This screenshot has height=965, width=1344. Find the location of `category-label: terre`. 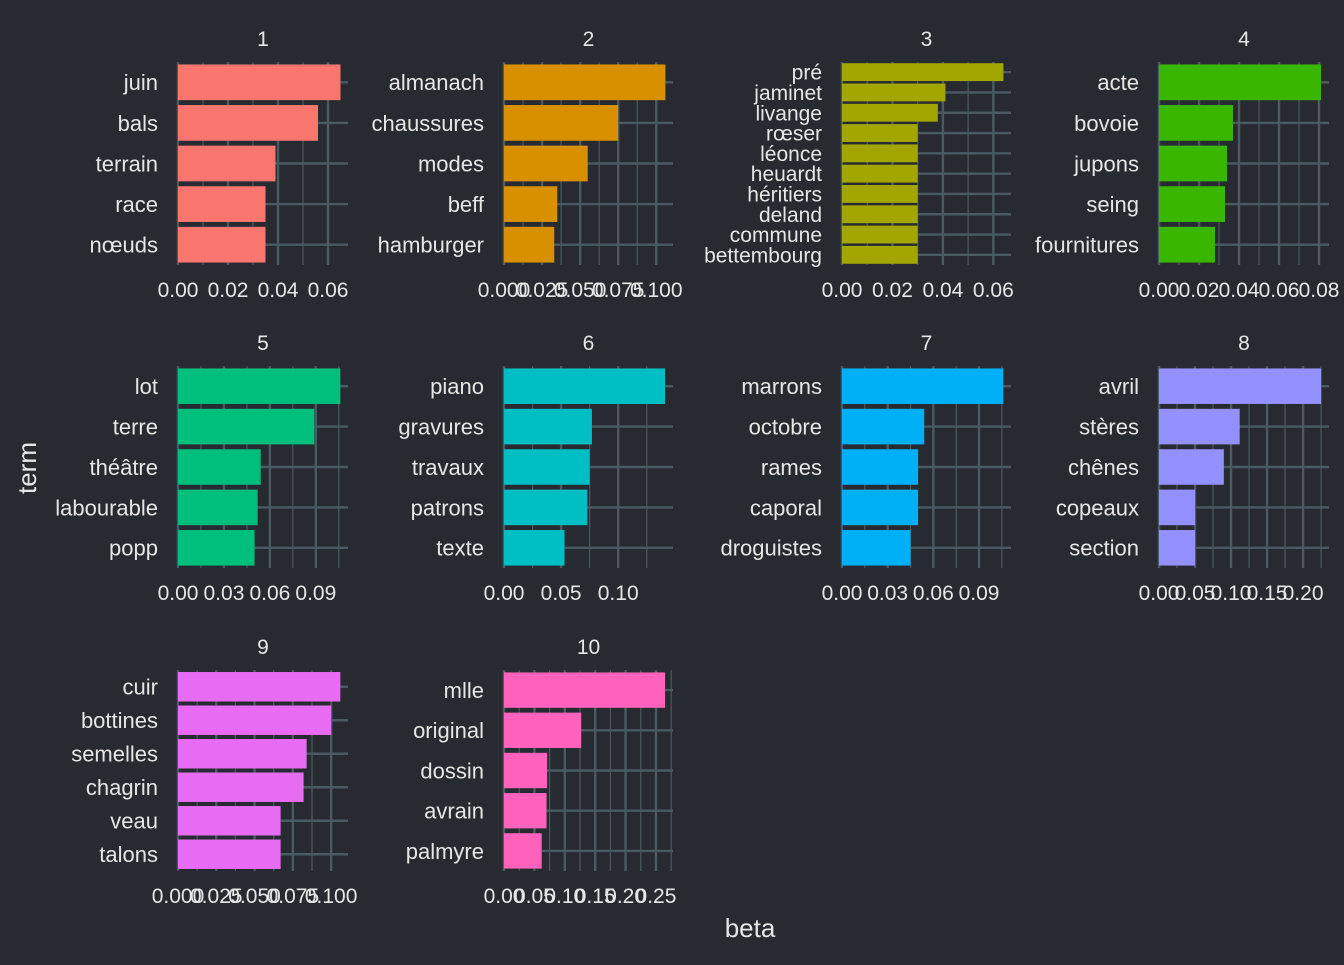

category-label: terre is located at coordinates (135, 427).